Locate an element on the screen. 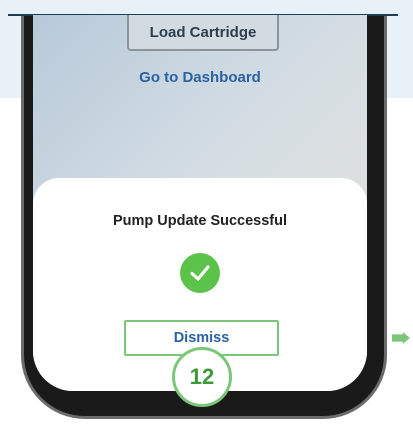  step-number-badge: 12 is located at coordinates (202, 377).